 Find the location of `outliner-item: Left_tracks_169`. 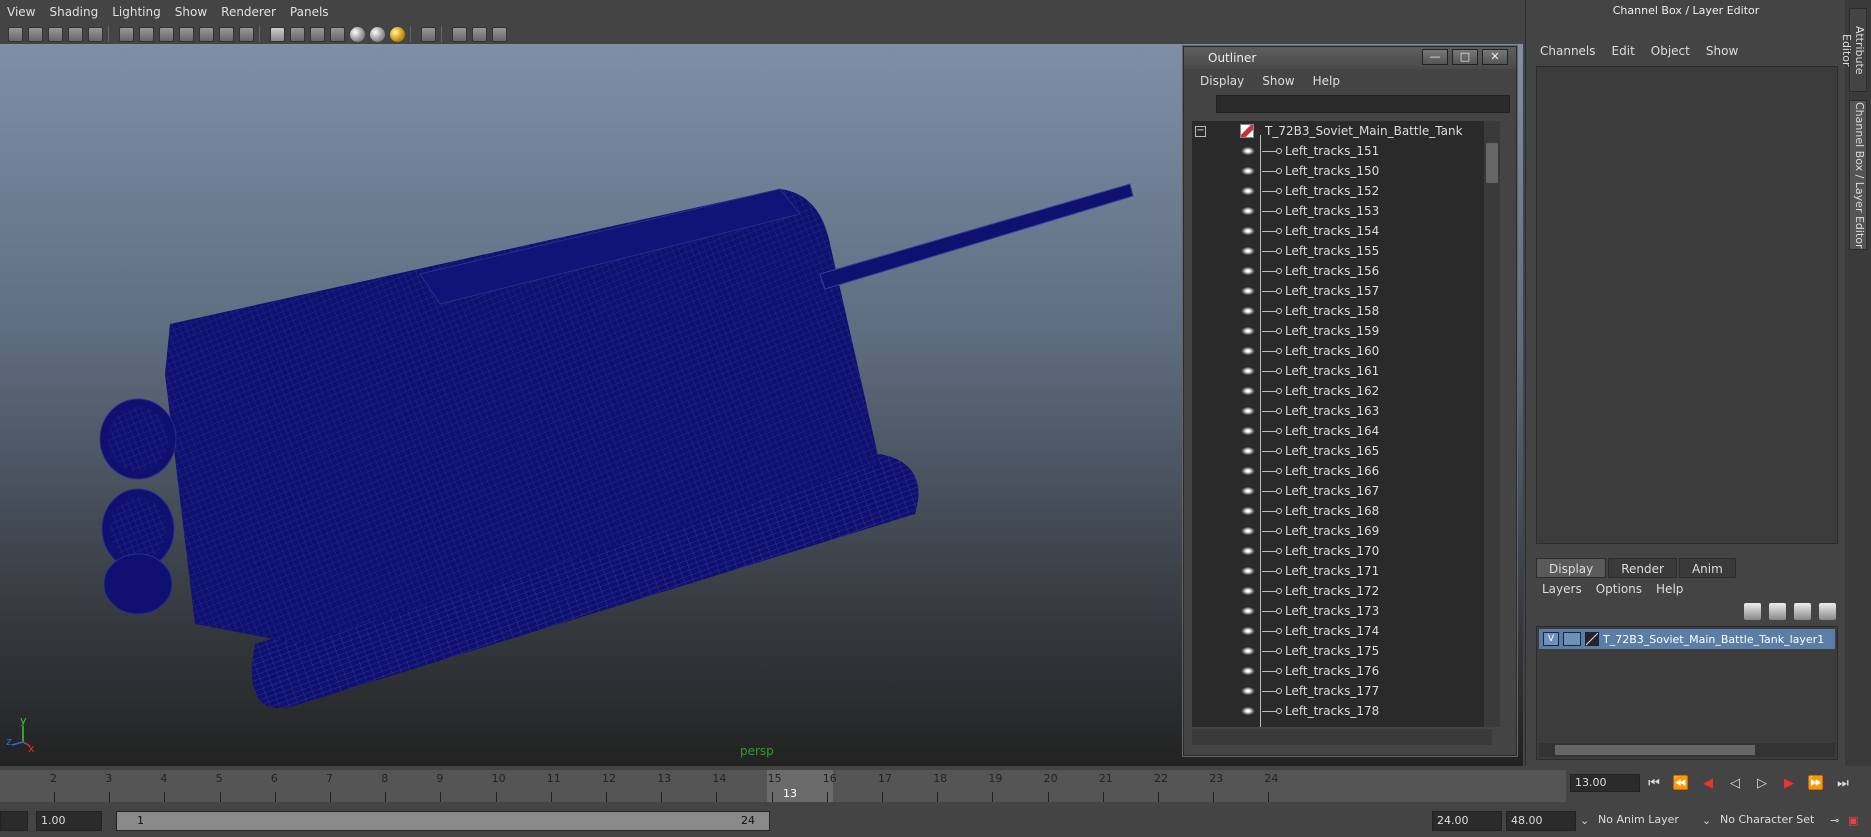

outliner-item: Left_tracks_169 is located at coordinates (1342, 531).